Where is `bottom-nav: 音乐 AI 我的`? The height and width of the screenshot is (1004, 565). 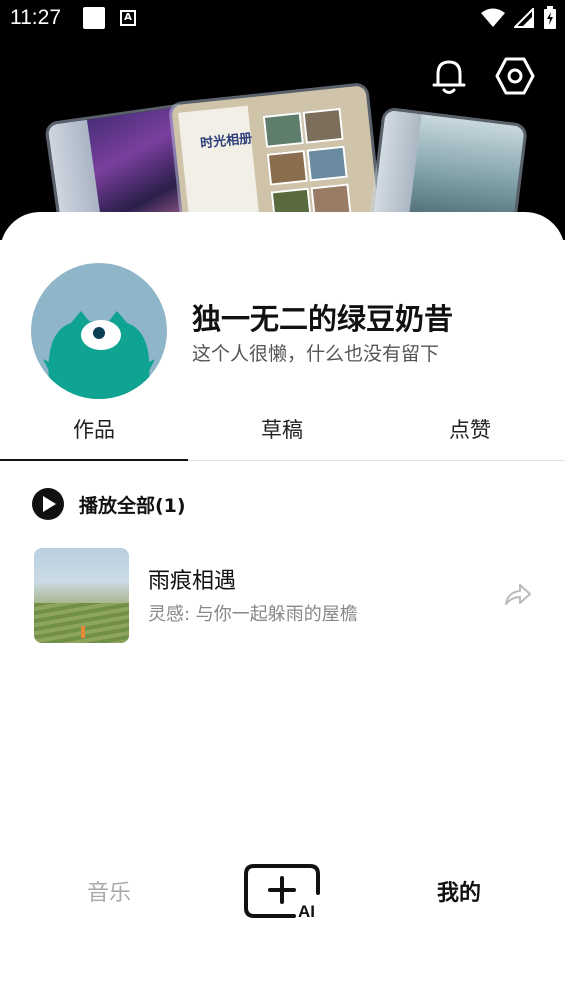
bottom-nav: 音乐 AI 我的 is located at coordinates (282, 890).